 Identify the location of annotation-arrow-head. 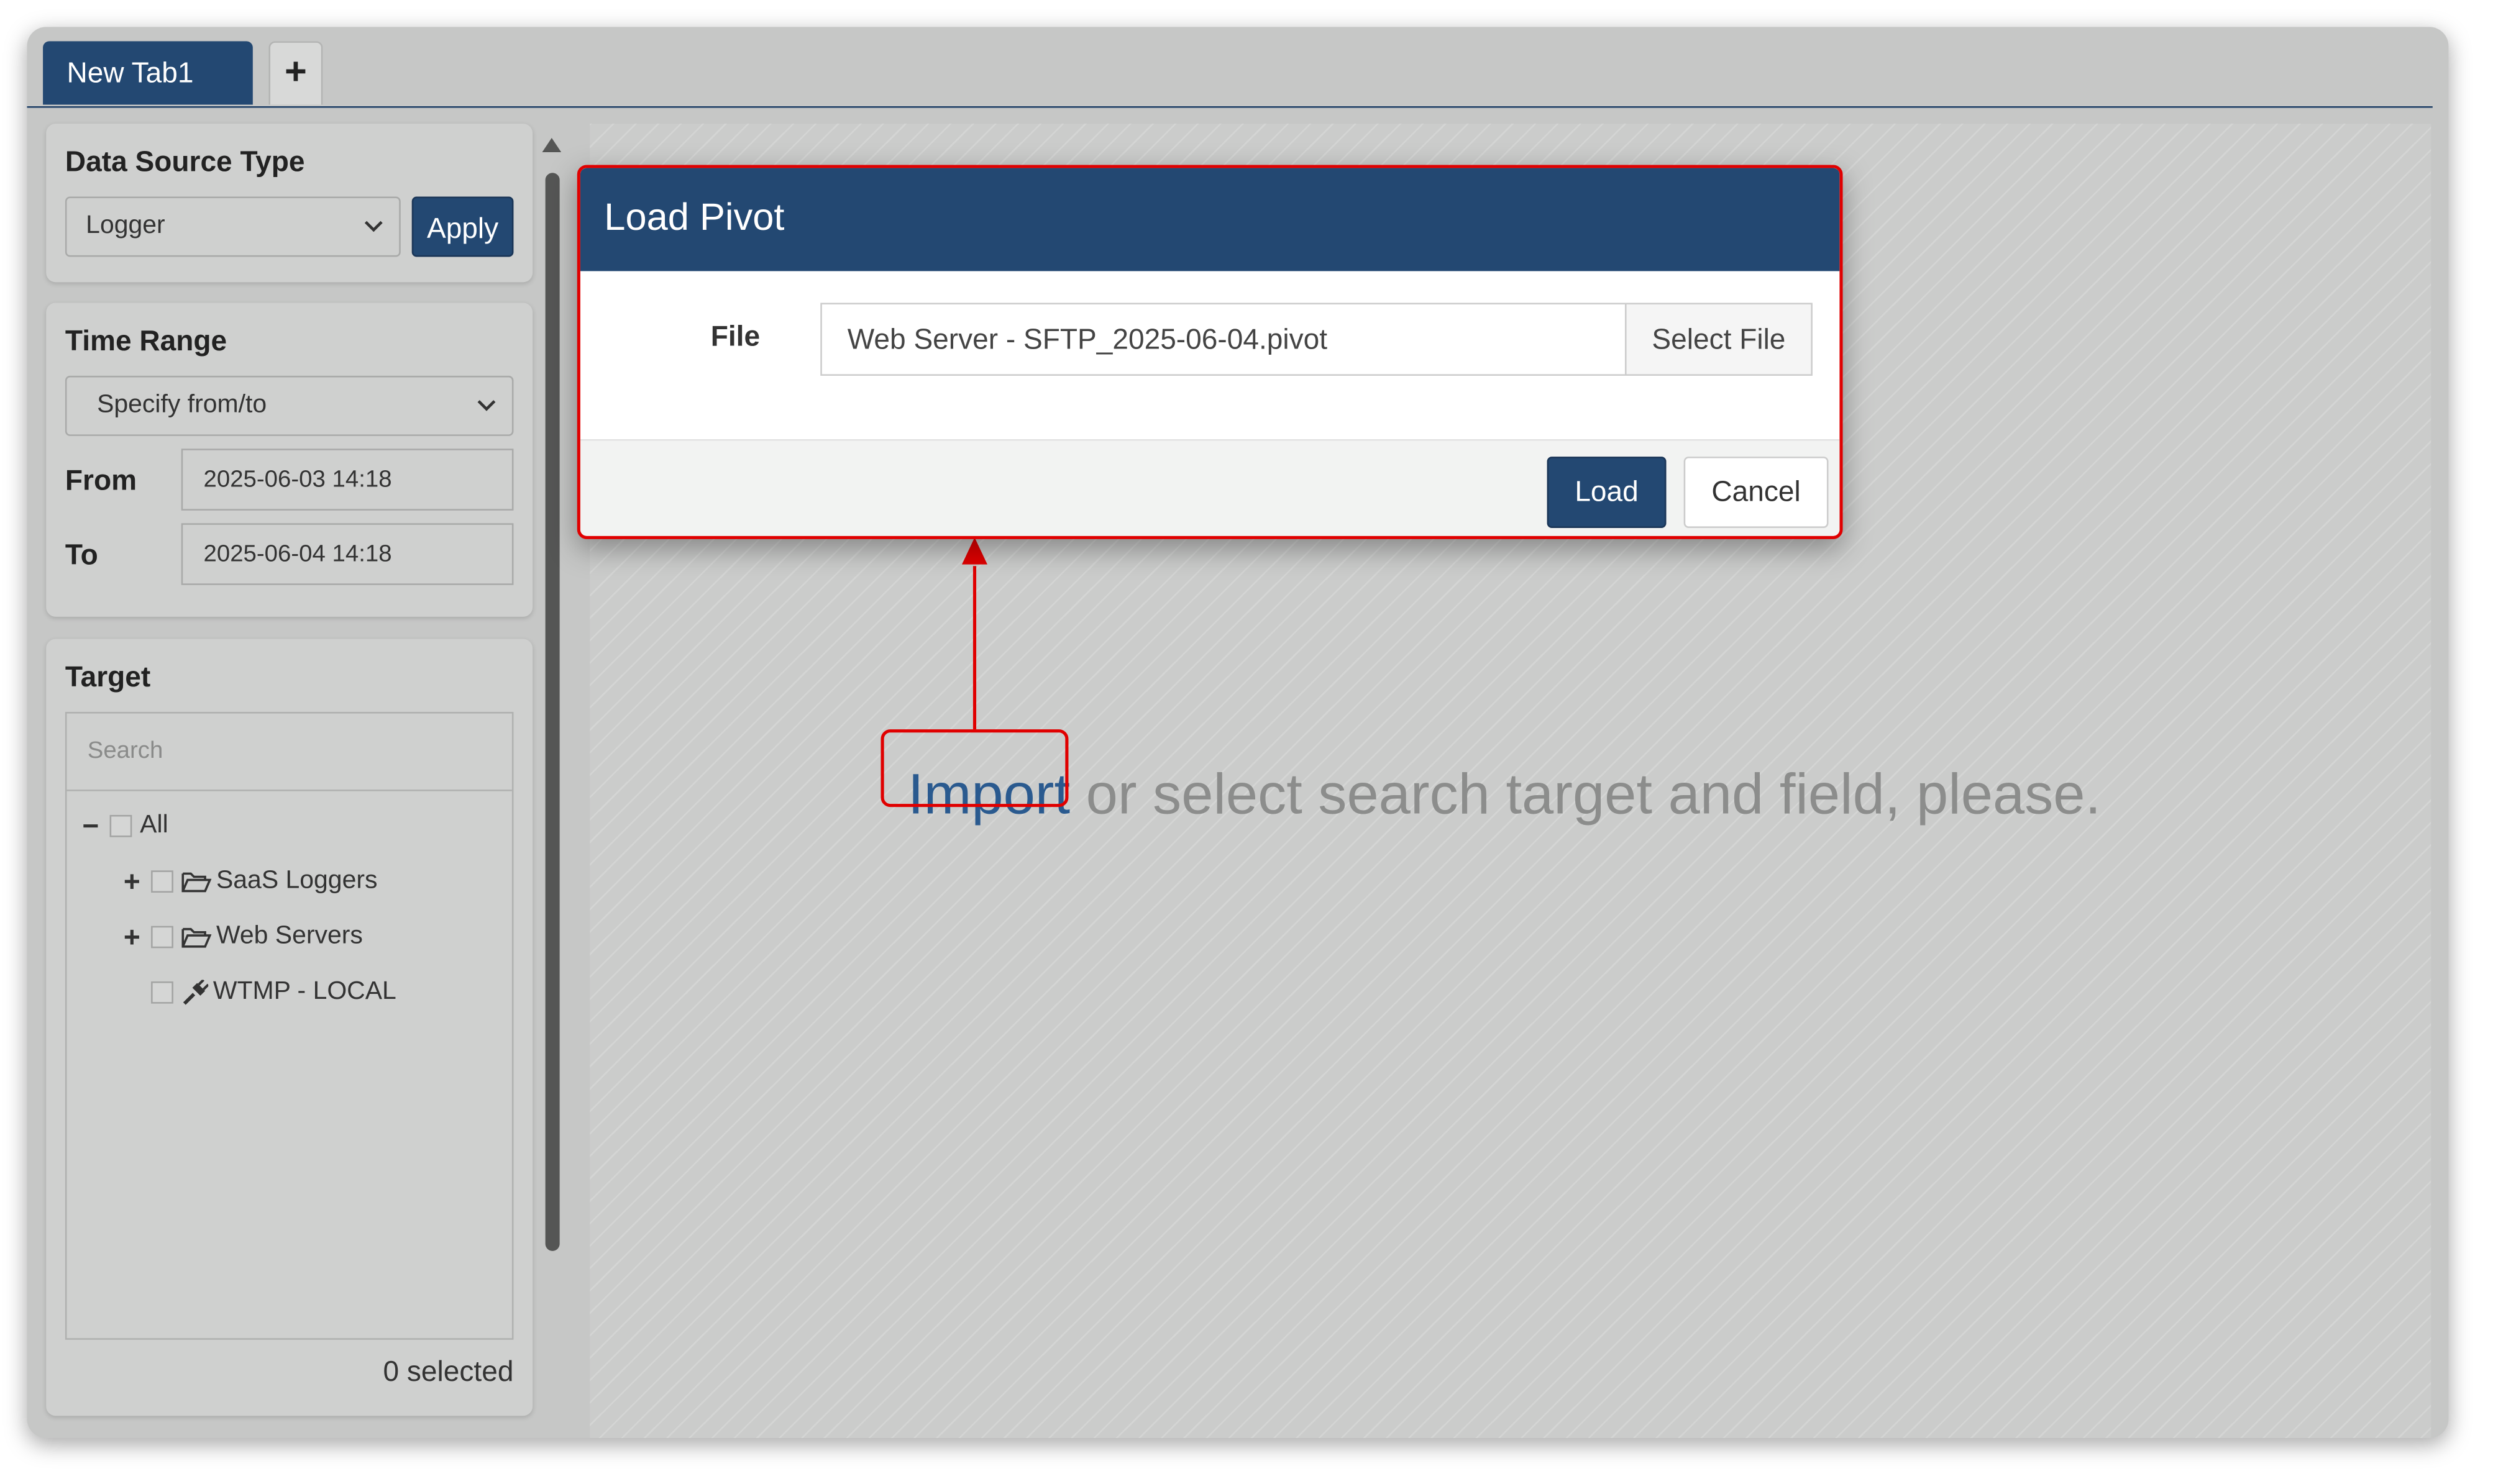
(974, 551).